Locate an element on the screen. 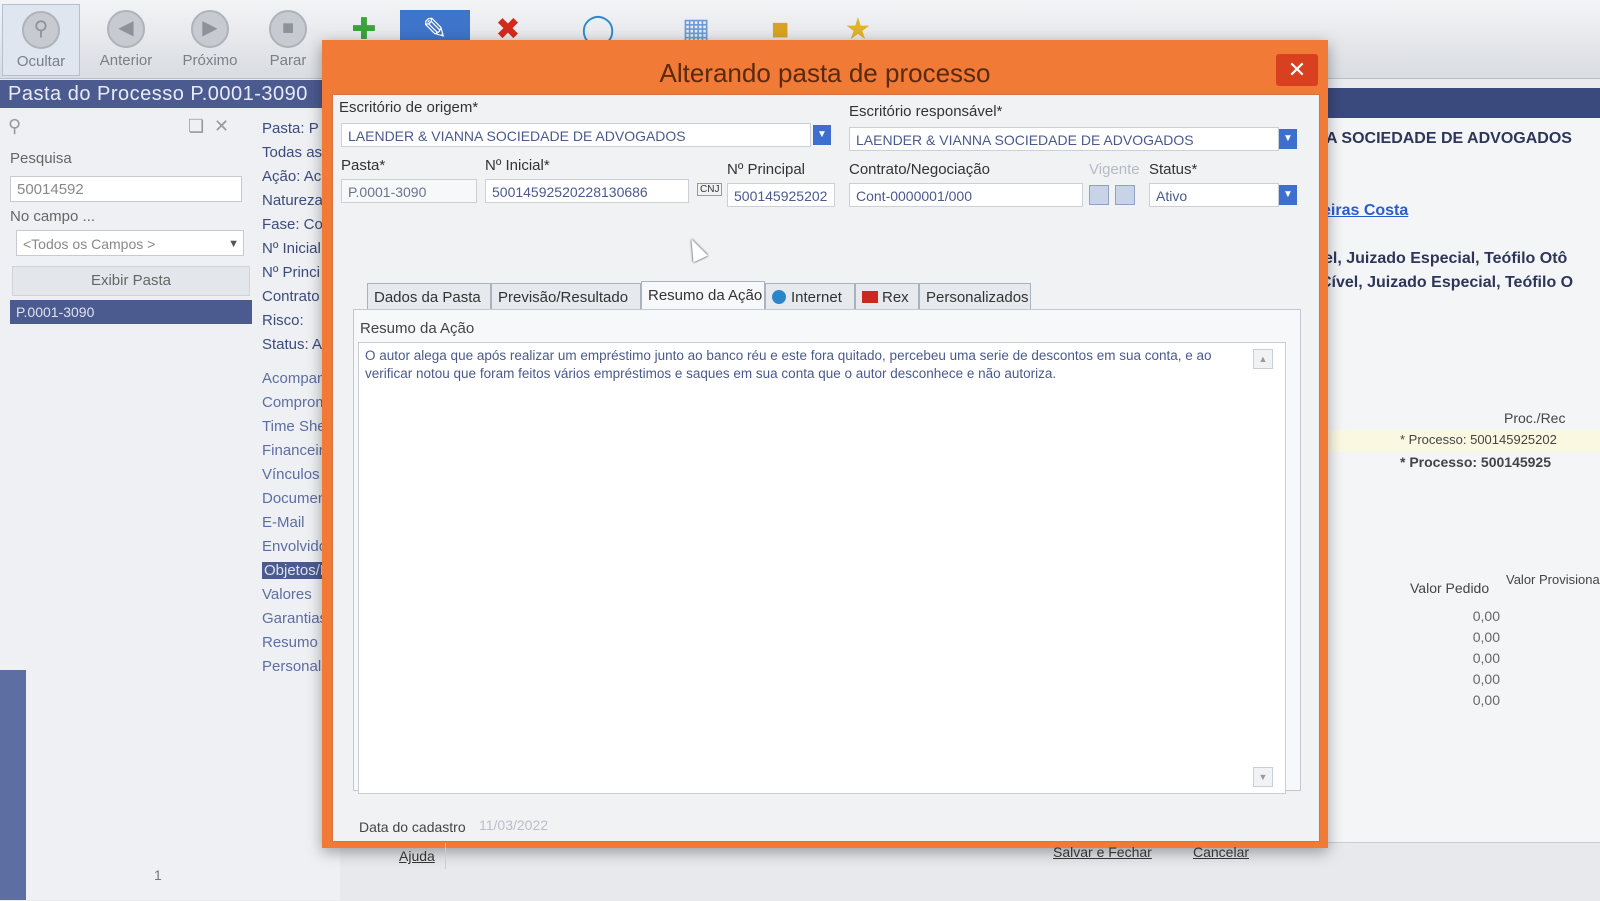 This screenshot has height=901, width=1600. tab-internet: Internet is located at coordinates (810, 297).